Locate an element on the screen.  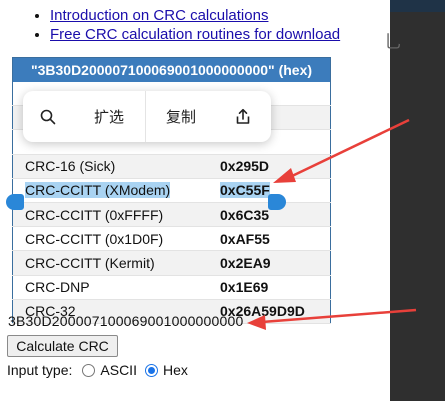
crc-name: CRC-CCITT (0x1D0F) is located at coordinates (114, 239).